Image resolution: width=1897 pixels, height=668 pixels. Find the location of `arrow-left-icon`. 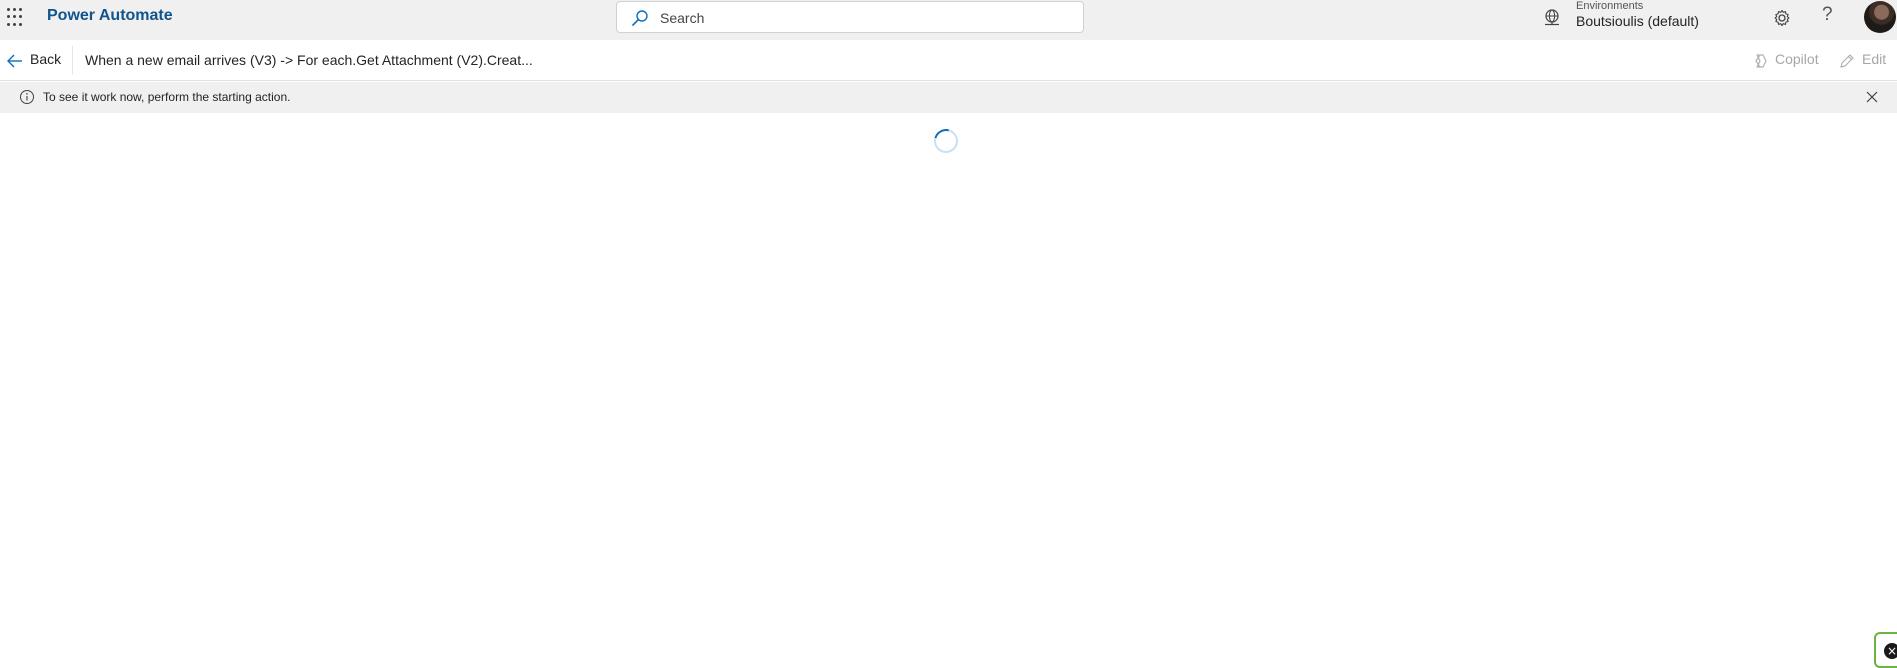

arrow-left-icon is located at coordinates (14, 61).